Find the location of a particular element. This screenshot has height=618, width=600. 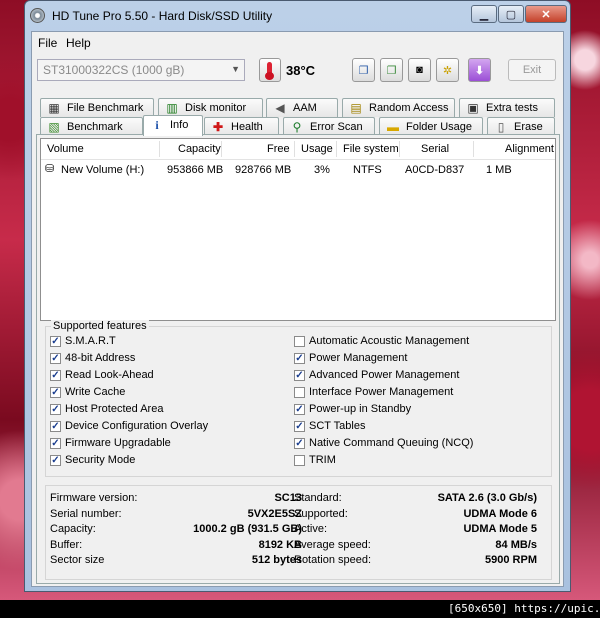

tab-label: Health is located at coordinates (247, 127).